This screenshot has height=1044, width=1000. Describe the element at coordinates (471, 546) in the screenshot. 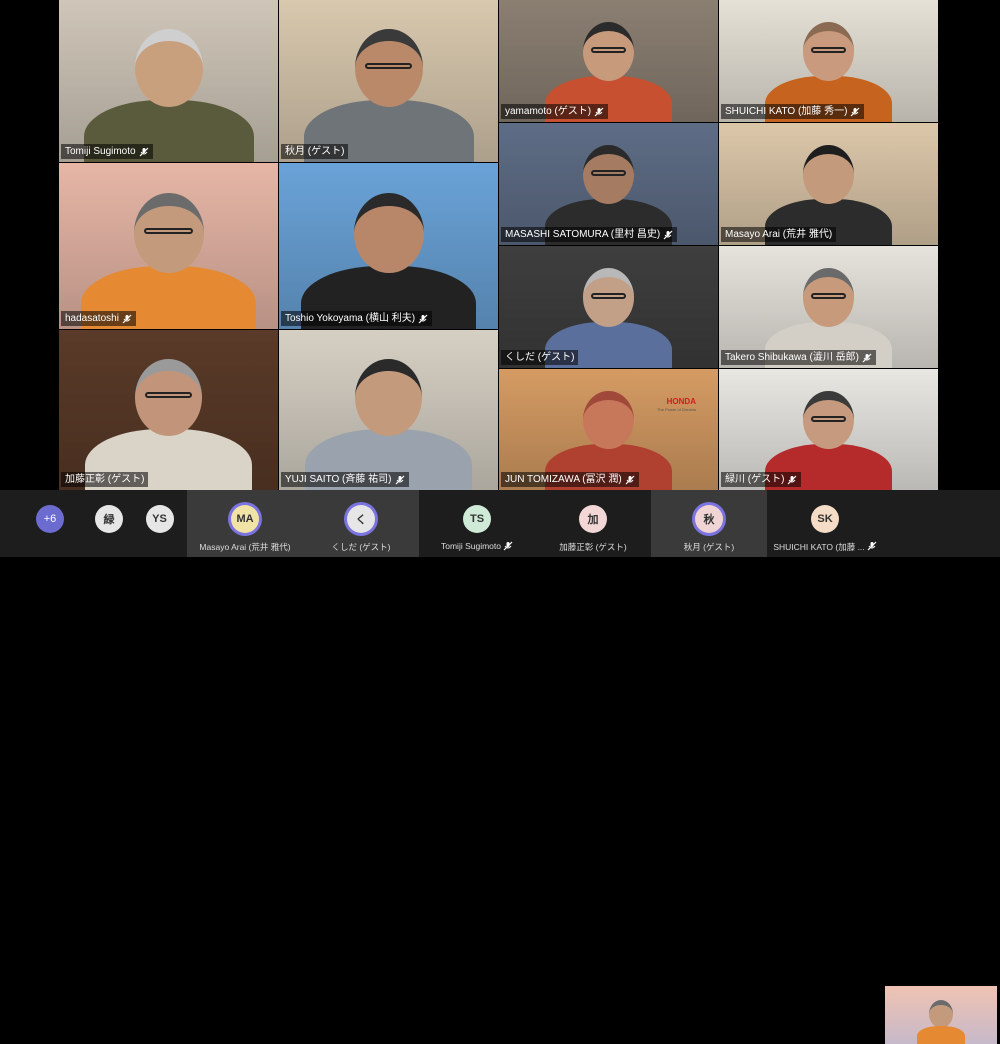

I see `chip-name-text: Tomiji Sugimoto` at that location.